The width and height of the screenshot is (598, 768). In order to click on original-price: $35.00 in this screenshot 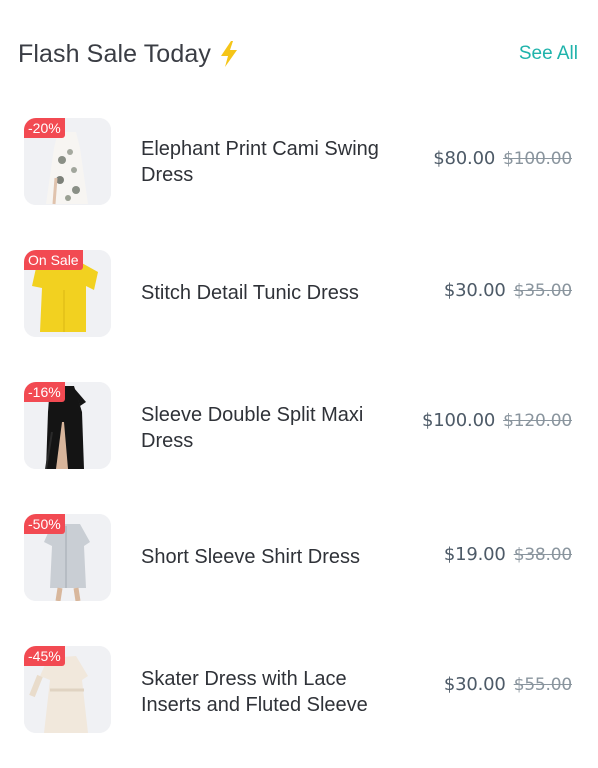, I will do `click(542, 291)`.